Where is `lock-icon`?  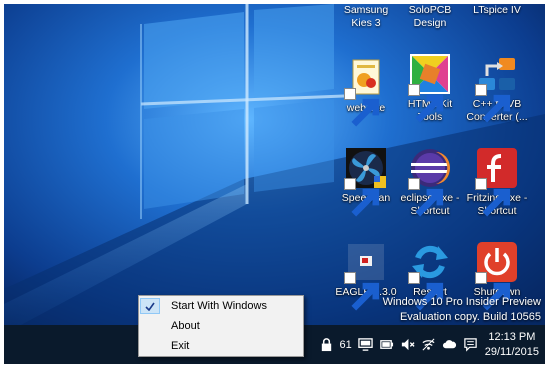
lock-icon is located at coordinates (326, 345).